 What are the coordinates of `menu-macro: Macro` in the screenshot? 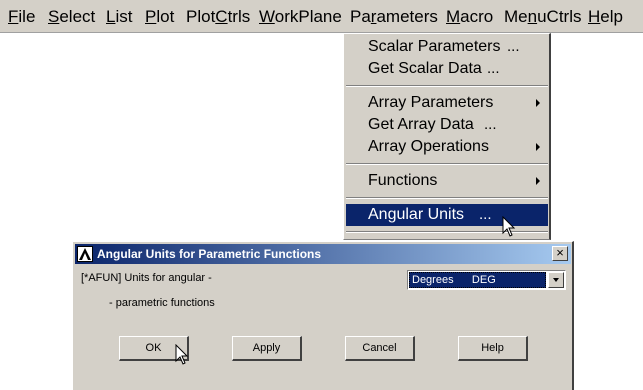 It's located at (469, 17).